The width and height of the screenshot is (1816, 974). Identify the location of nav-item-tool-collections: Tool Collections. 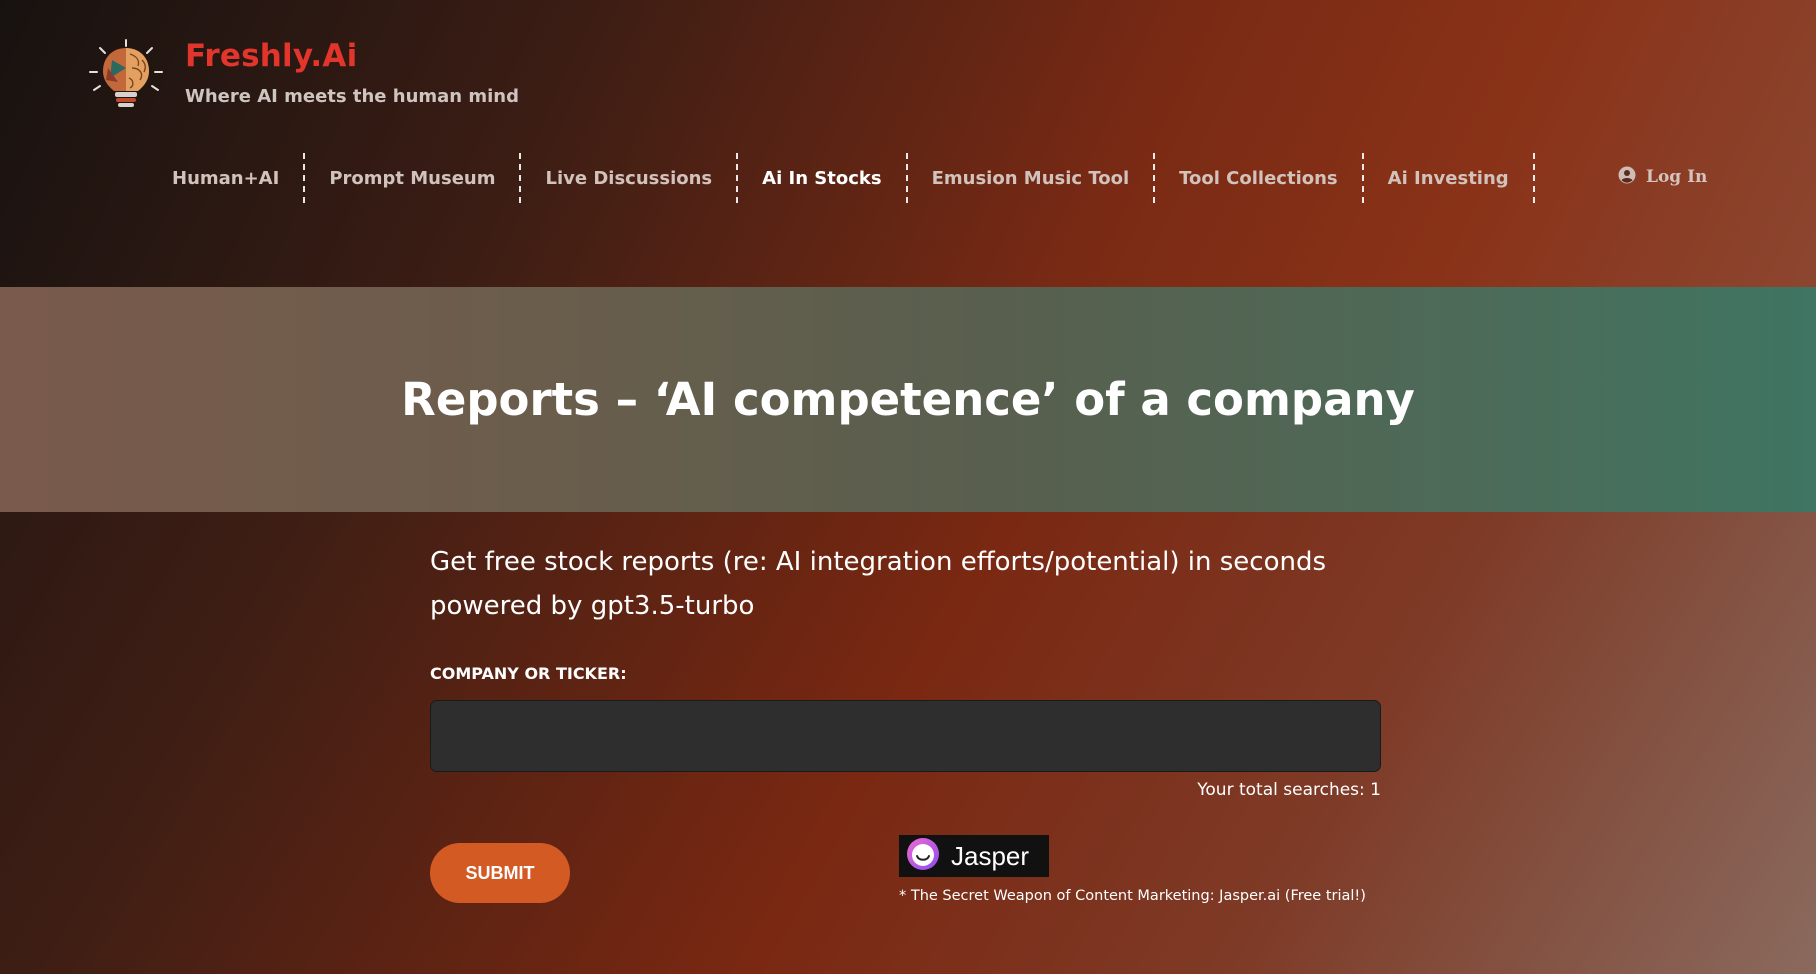
(1259, 178).